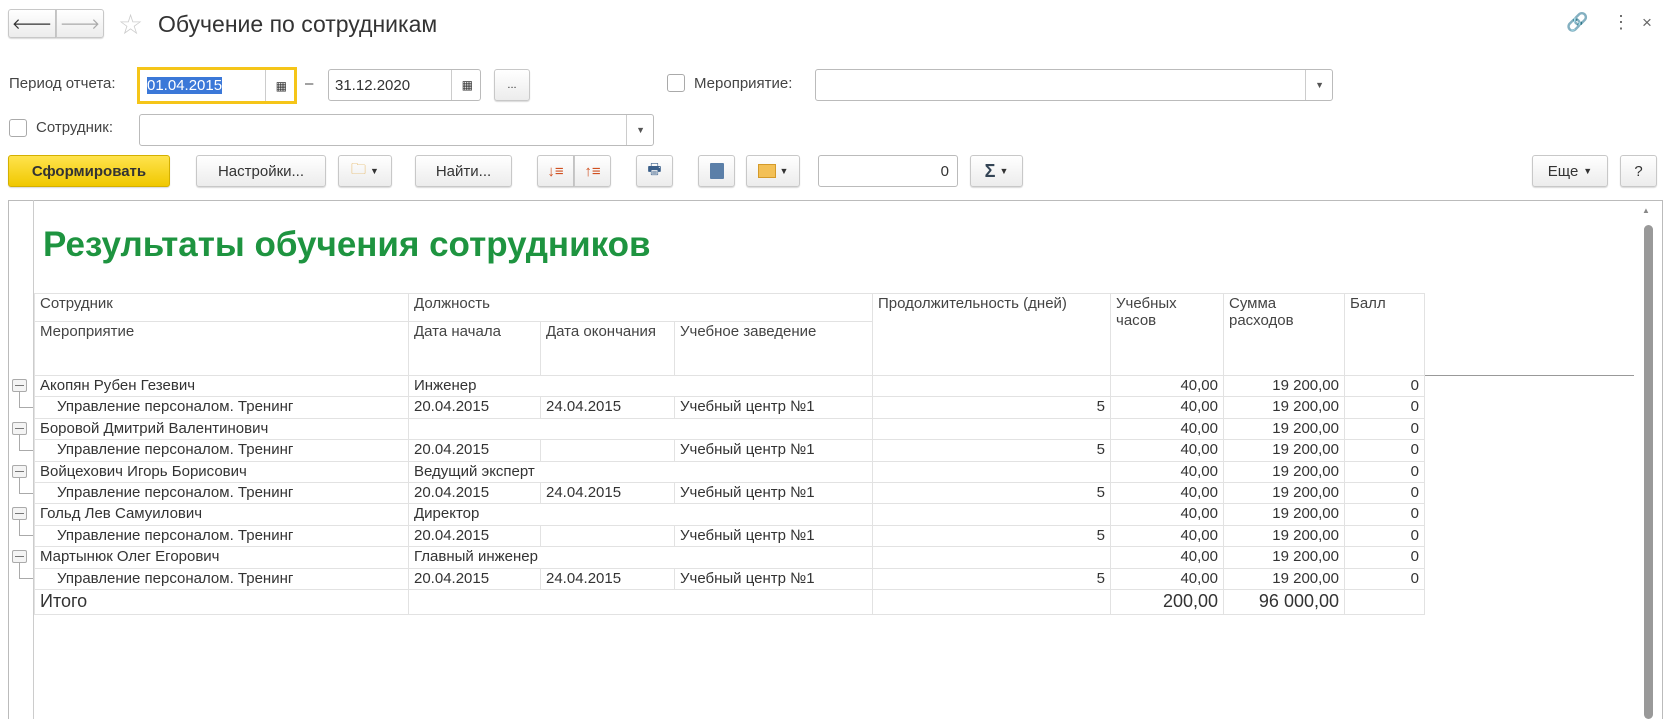 The width and height of the screenshot is (1669, 719). I want to click on period-dash: –, so click(309, 83).